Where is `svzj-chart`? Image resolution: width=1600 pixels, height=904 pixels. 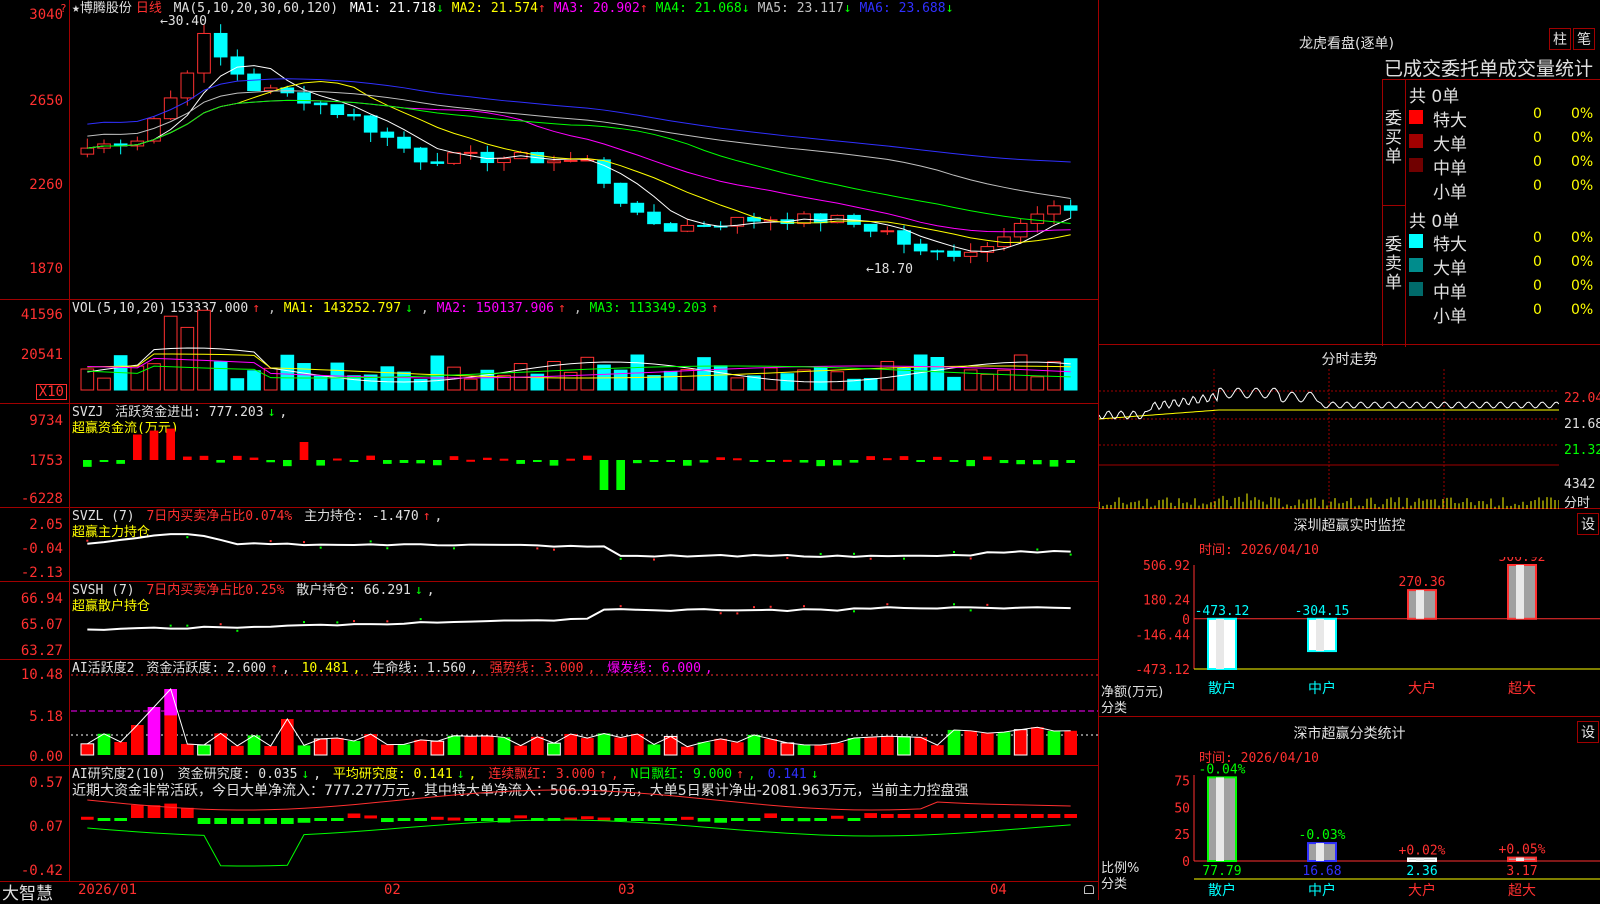
svzj-chart is located at coordinates (584, 456).